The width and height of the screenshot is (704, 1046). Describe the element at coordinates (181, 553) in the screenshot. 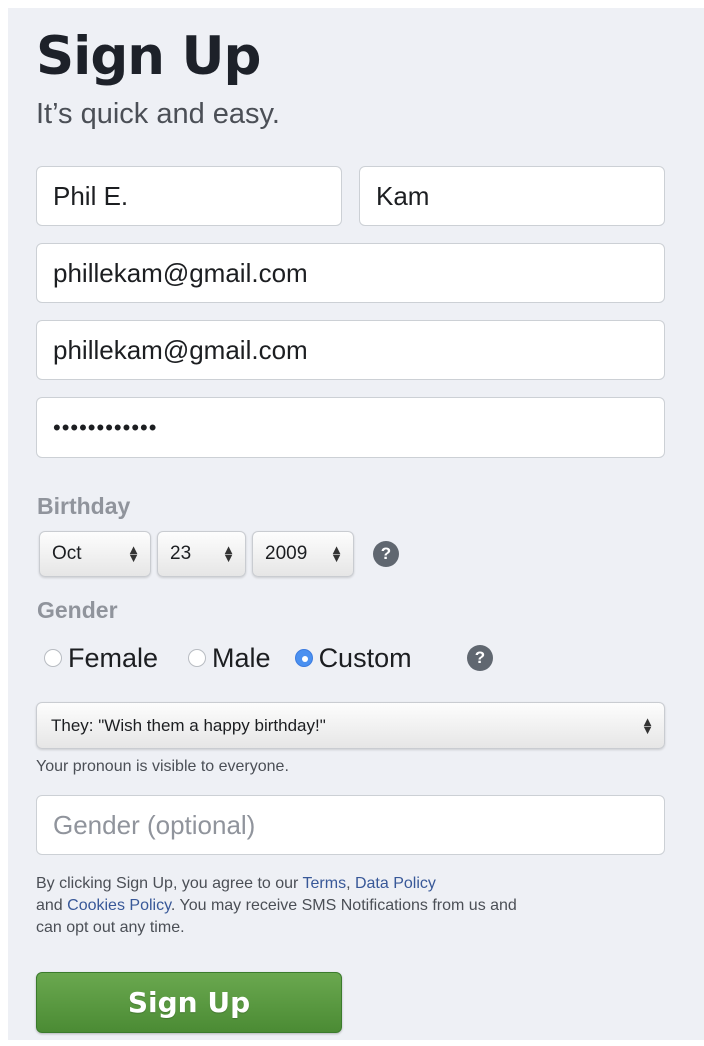

I see `birthday-day-value: 23` at that location.